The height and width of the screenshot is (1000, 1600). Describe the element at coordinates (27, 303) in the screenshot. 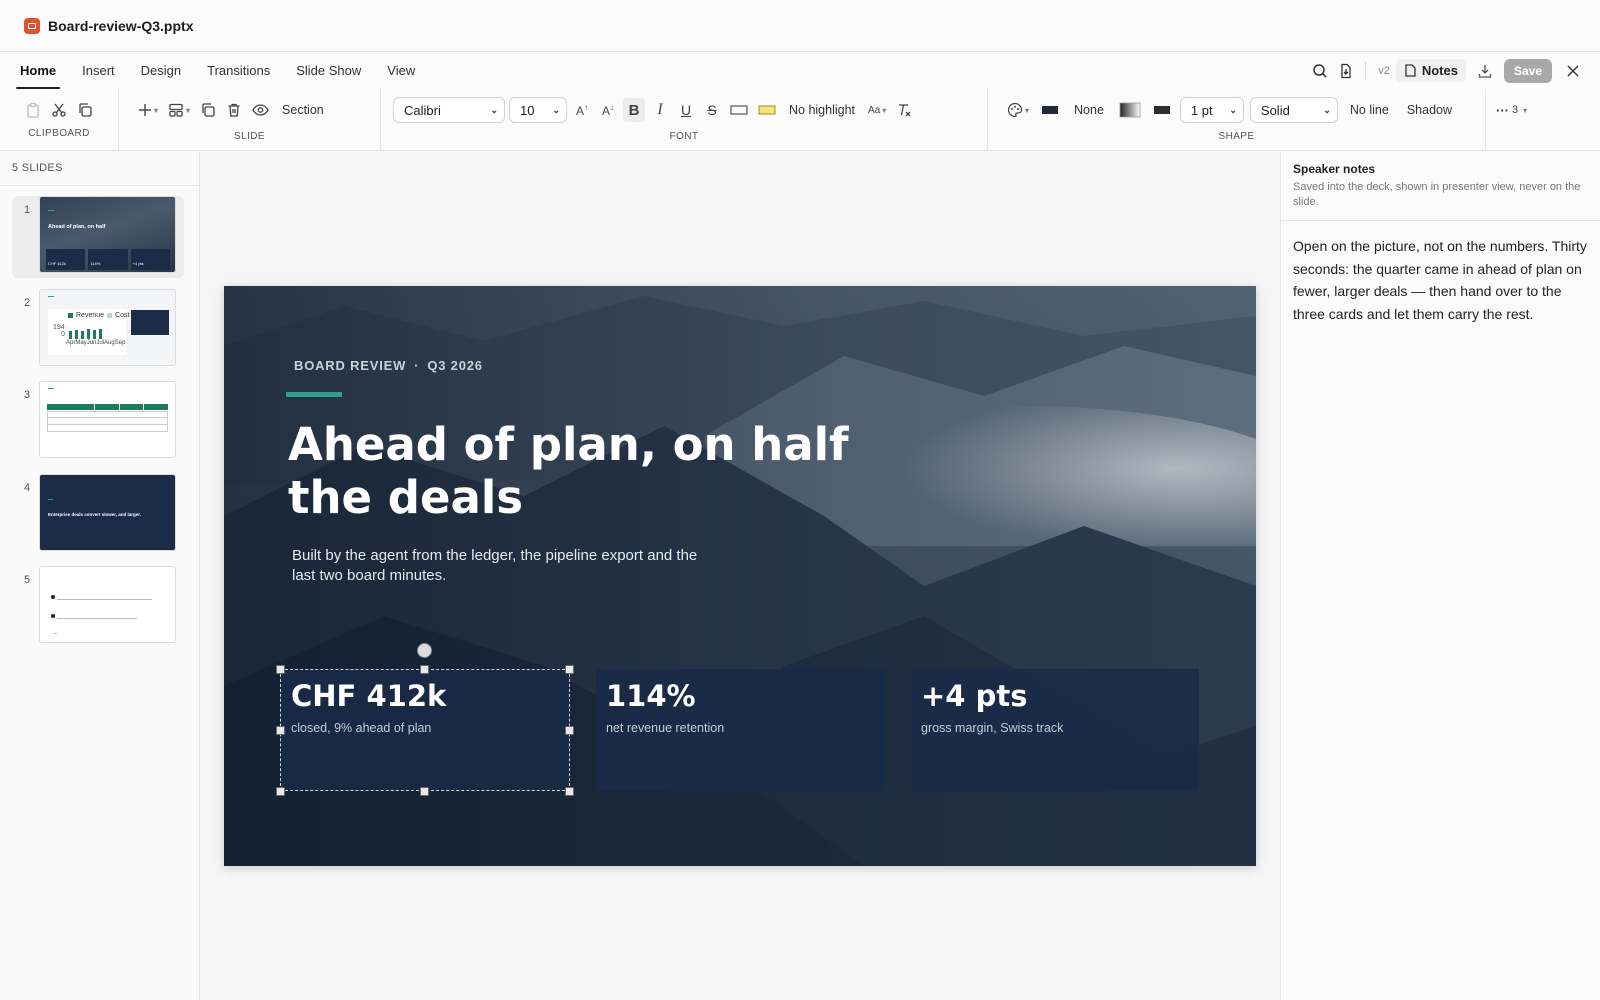

I see `slide-number: 2` at that location.